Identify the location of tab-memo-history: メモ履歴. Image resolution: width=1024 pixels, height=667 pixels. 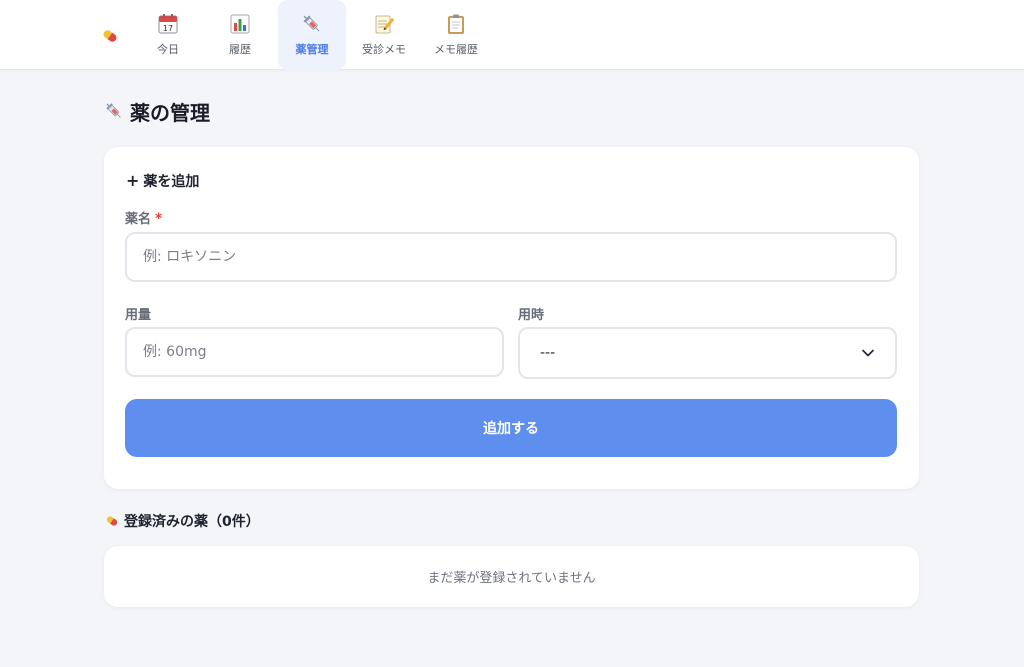
(456, 35).